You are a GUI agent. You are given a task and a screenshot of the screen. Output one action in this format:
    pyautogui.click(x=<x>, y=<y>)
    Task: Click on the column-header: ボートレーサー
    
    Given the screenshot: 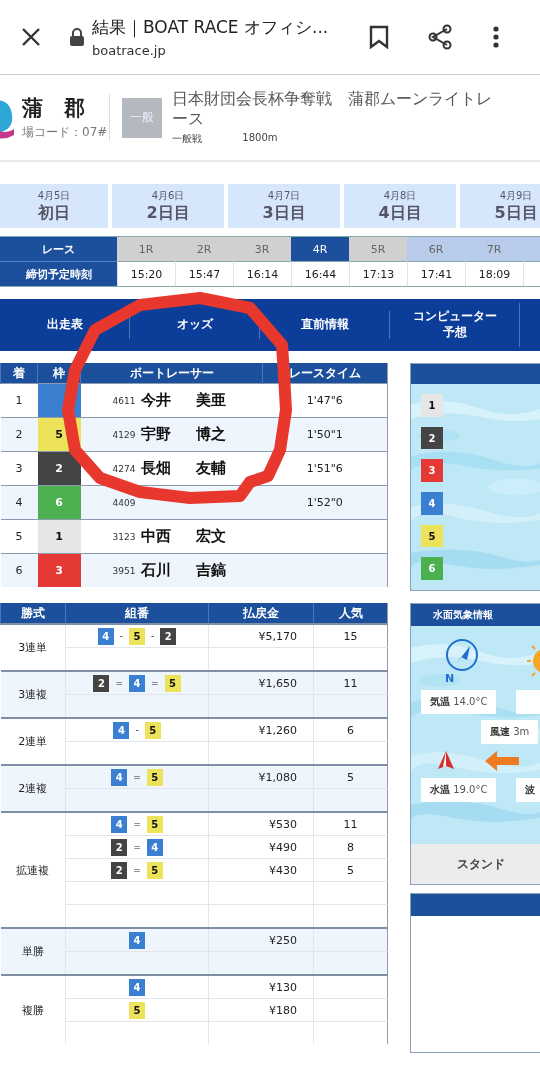 What is the action you would take?
    pyautogui.click(x=171, y=373)
    